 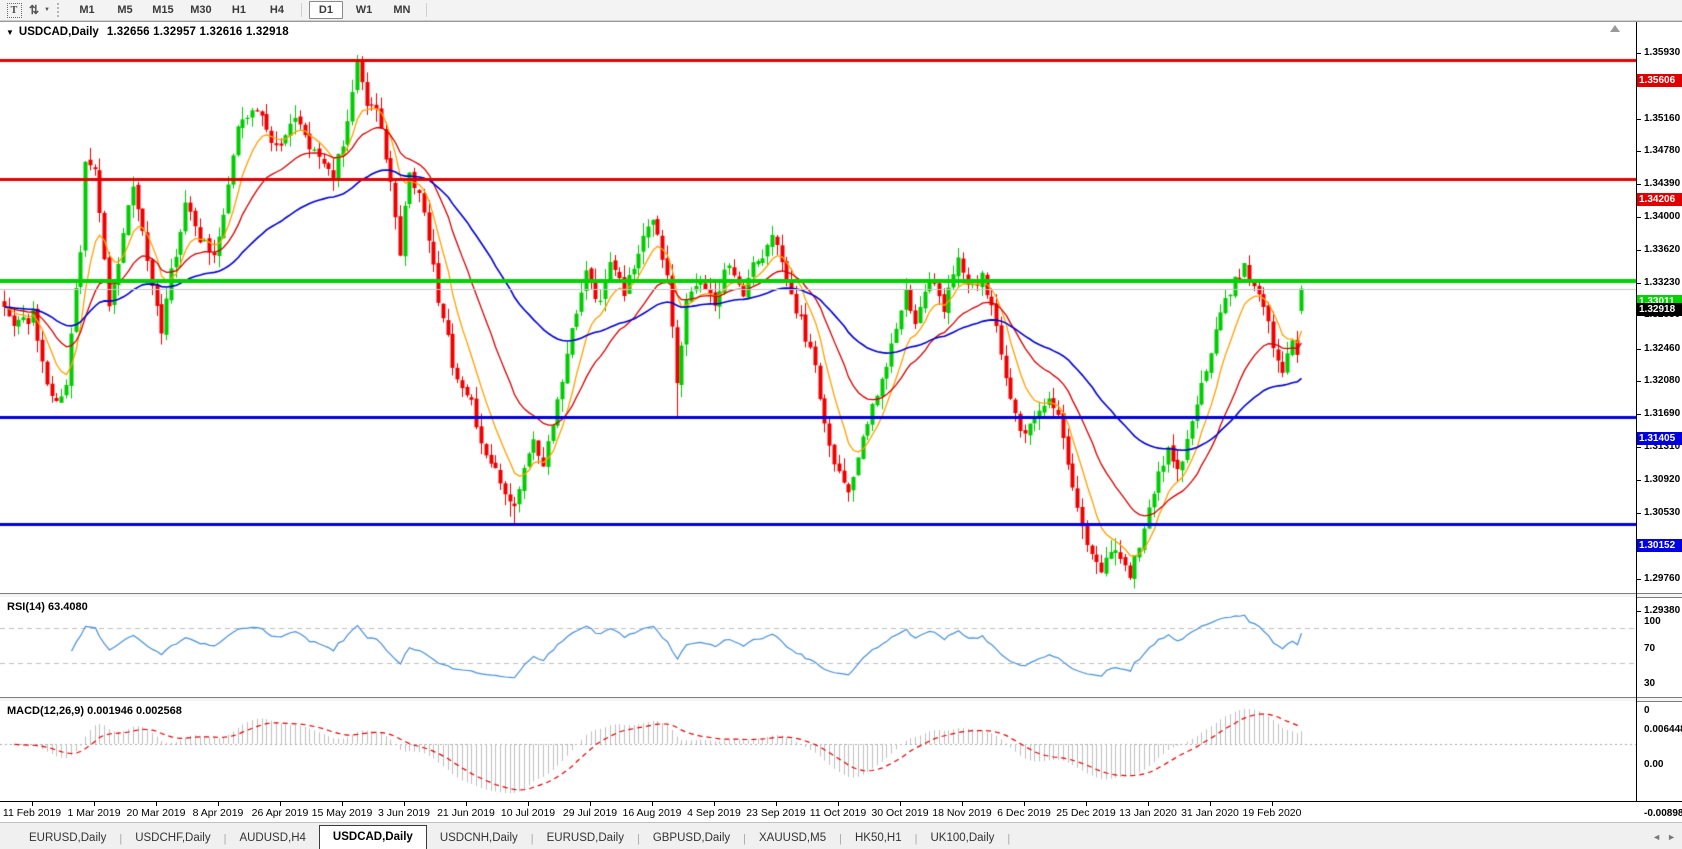 I want to click on price-tick-label: 1.34780, so click(x=1662, y=150).